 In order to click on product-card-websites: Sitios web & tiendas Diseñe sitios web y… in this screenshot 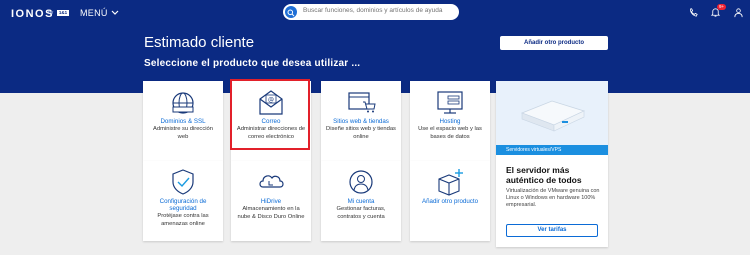, I will do `click(361, 121)`.